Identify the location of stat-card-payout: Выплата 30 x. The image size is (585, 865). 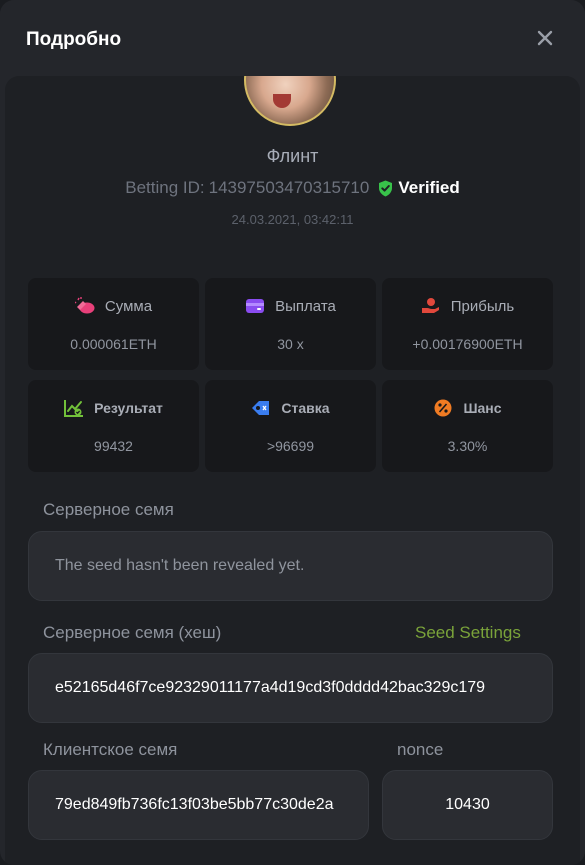
(290, 324).